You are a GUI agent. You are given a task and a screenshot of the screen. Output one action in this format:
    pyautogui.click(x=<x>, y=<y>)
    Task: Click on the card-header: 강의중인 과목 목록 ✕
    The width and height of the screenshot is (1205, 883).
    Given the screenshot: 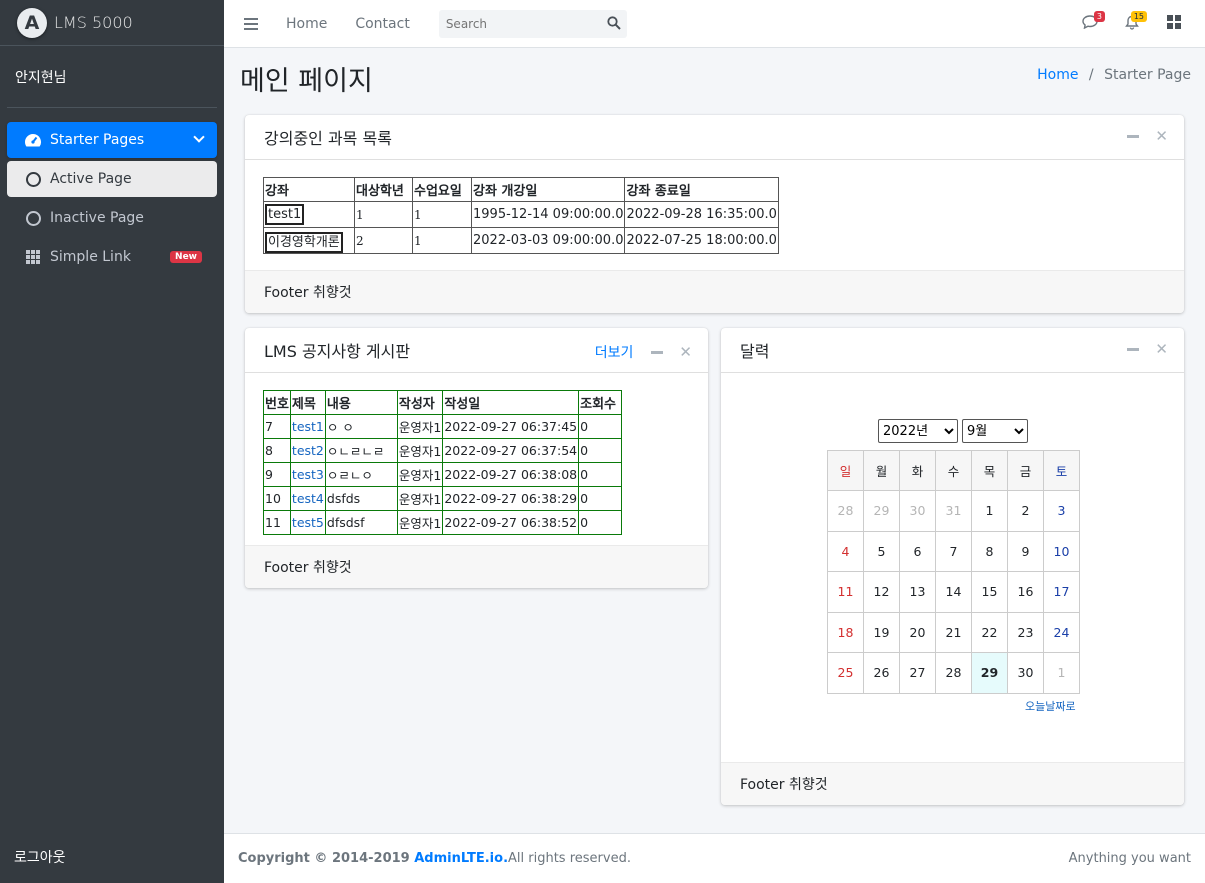 What is the action you would take?
    pyautogui.click(x=714, y=137)
    